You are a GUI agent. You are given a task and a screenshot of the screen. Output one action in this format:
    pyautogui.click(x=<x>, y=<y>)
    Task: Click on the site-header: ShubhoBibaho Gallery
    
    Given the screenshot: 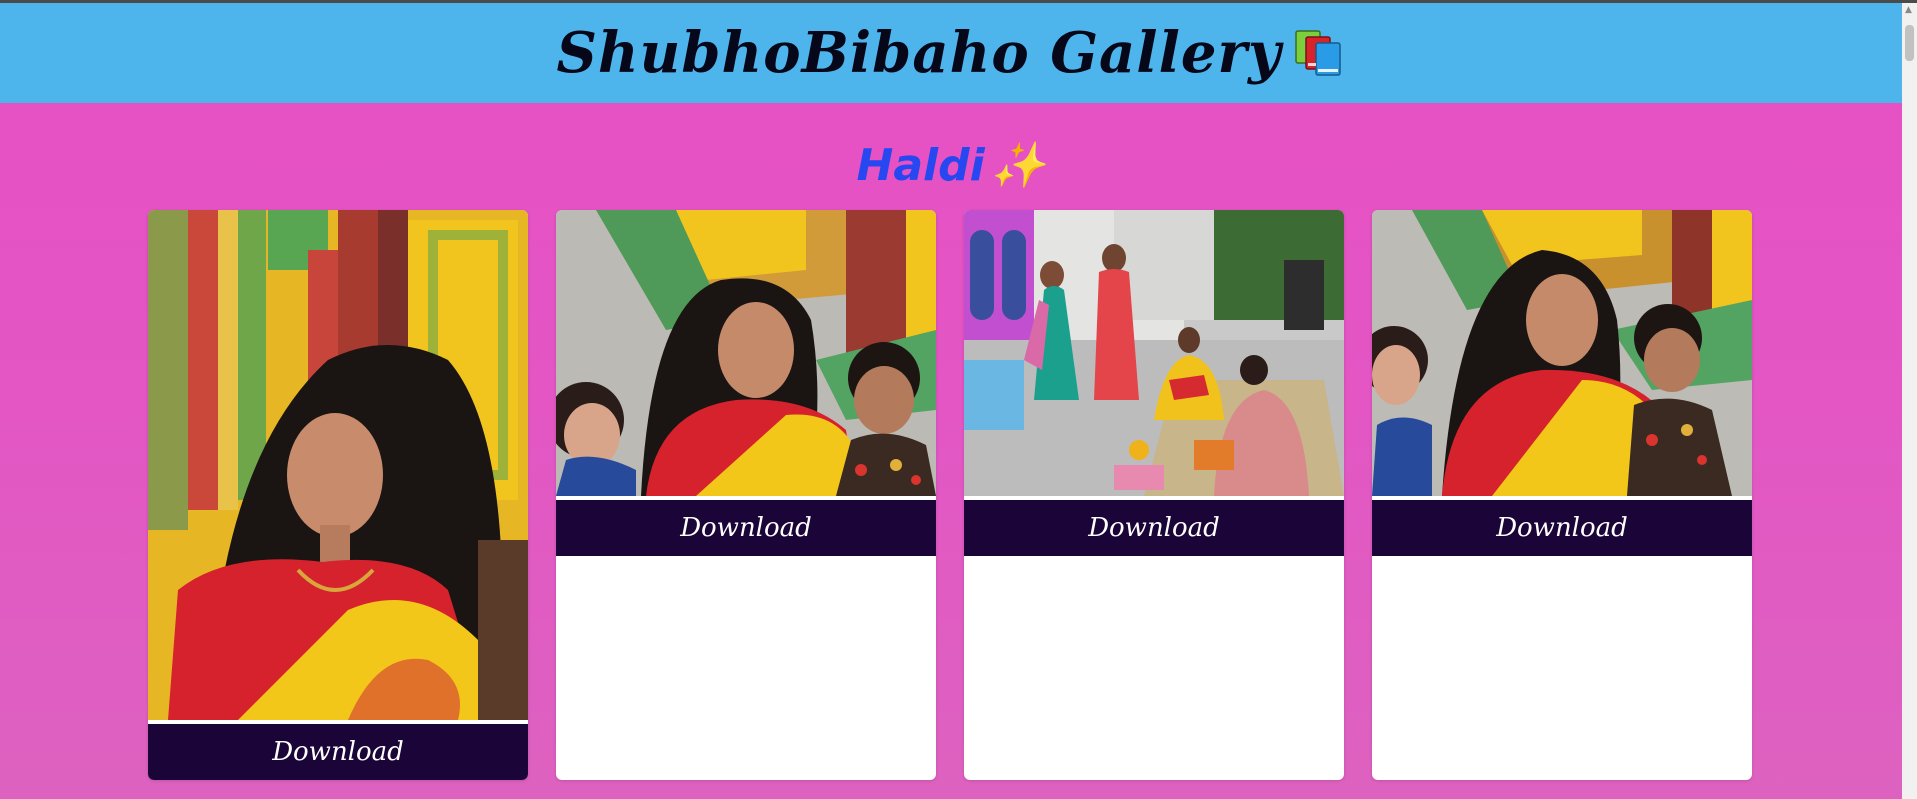 What is the action you would take?
    pyautogui.click(x=951, y=53)
    